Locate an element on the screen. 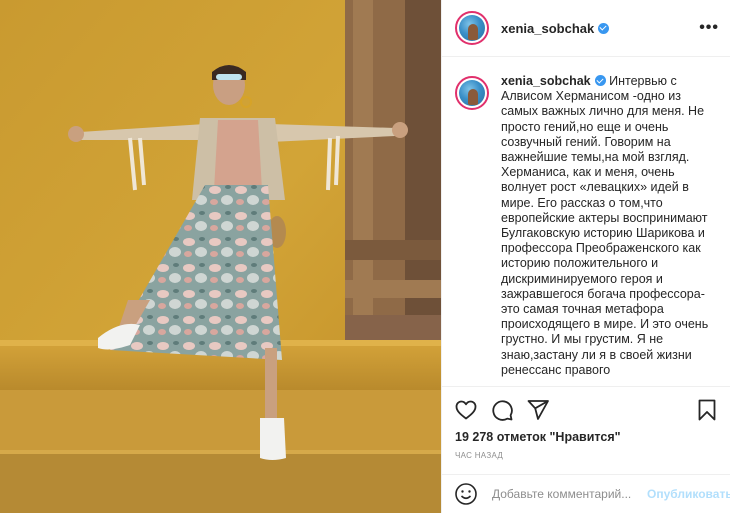 The width and height of the screenshot is (730, 513). more-options-icon: ••• is located at coordinates (709, 28).